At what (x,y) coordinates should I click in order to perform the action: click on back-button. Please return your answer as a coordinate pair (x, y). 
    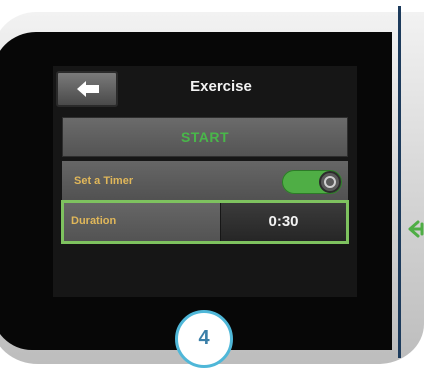
    Looking at the image, I should click on (87, 89).